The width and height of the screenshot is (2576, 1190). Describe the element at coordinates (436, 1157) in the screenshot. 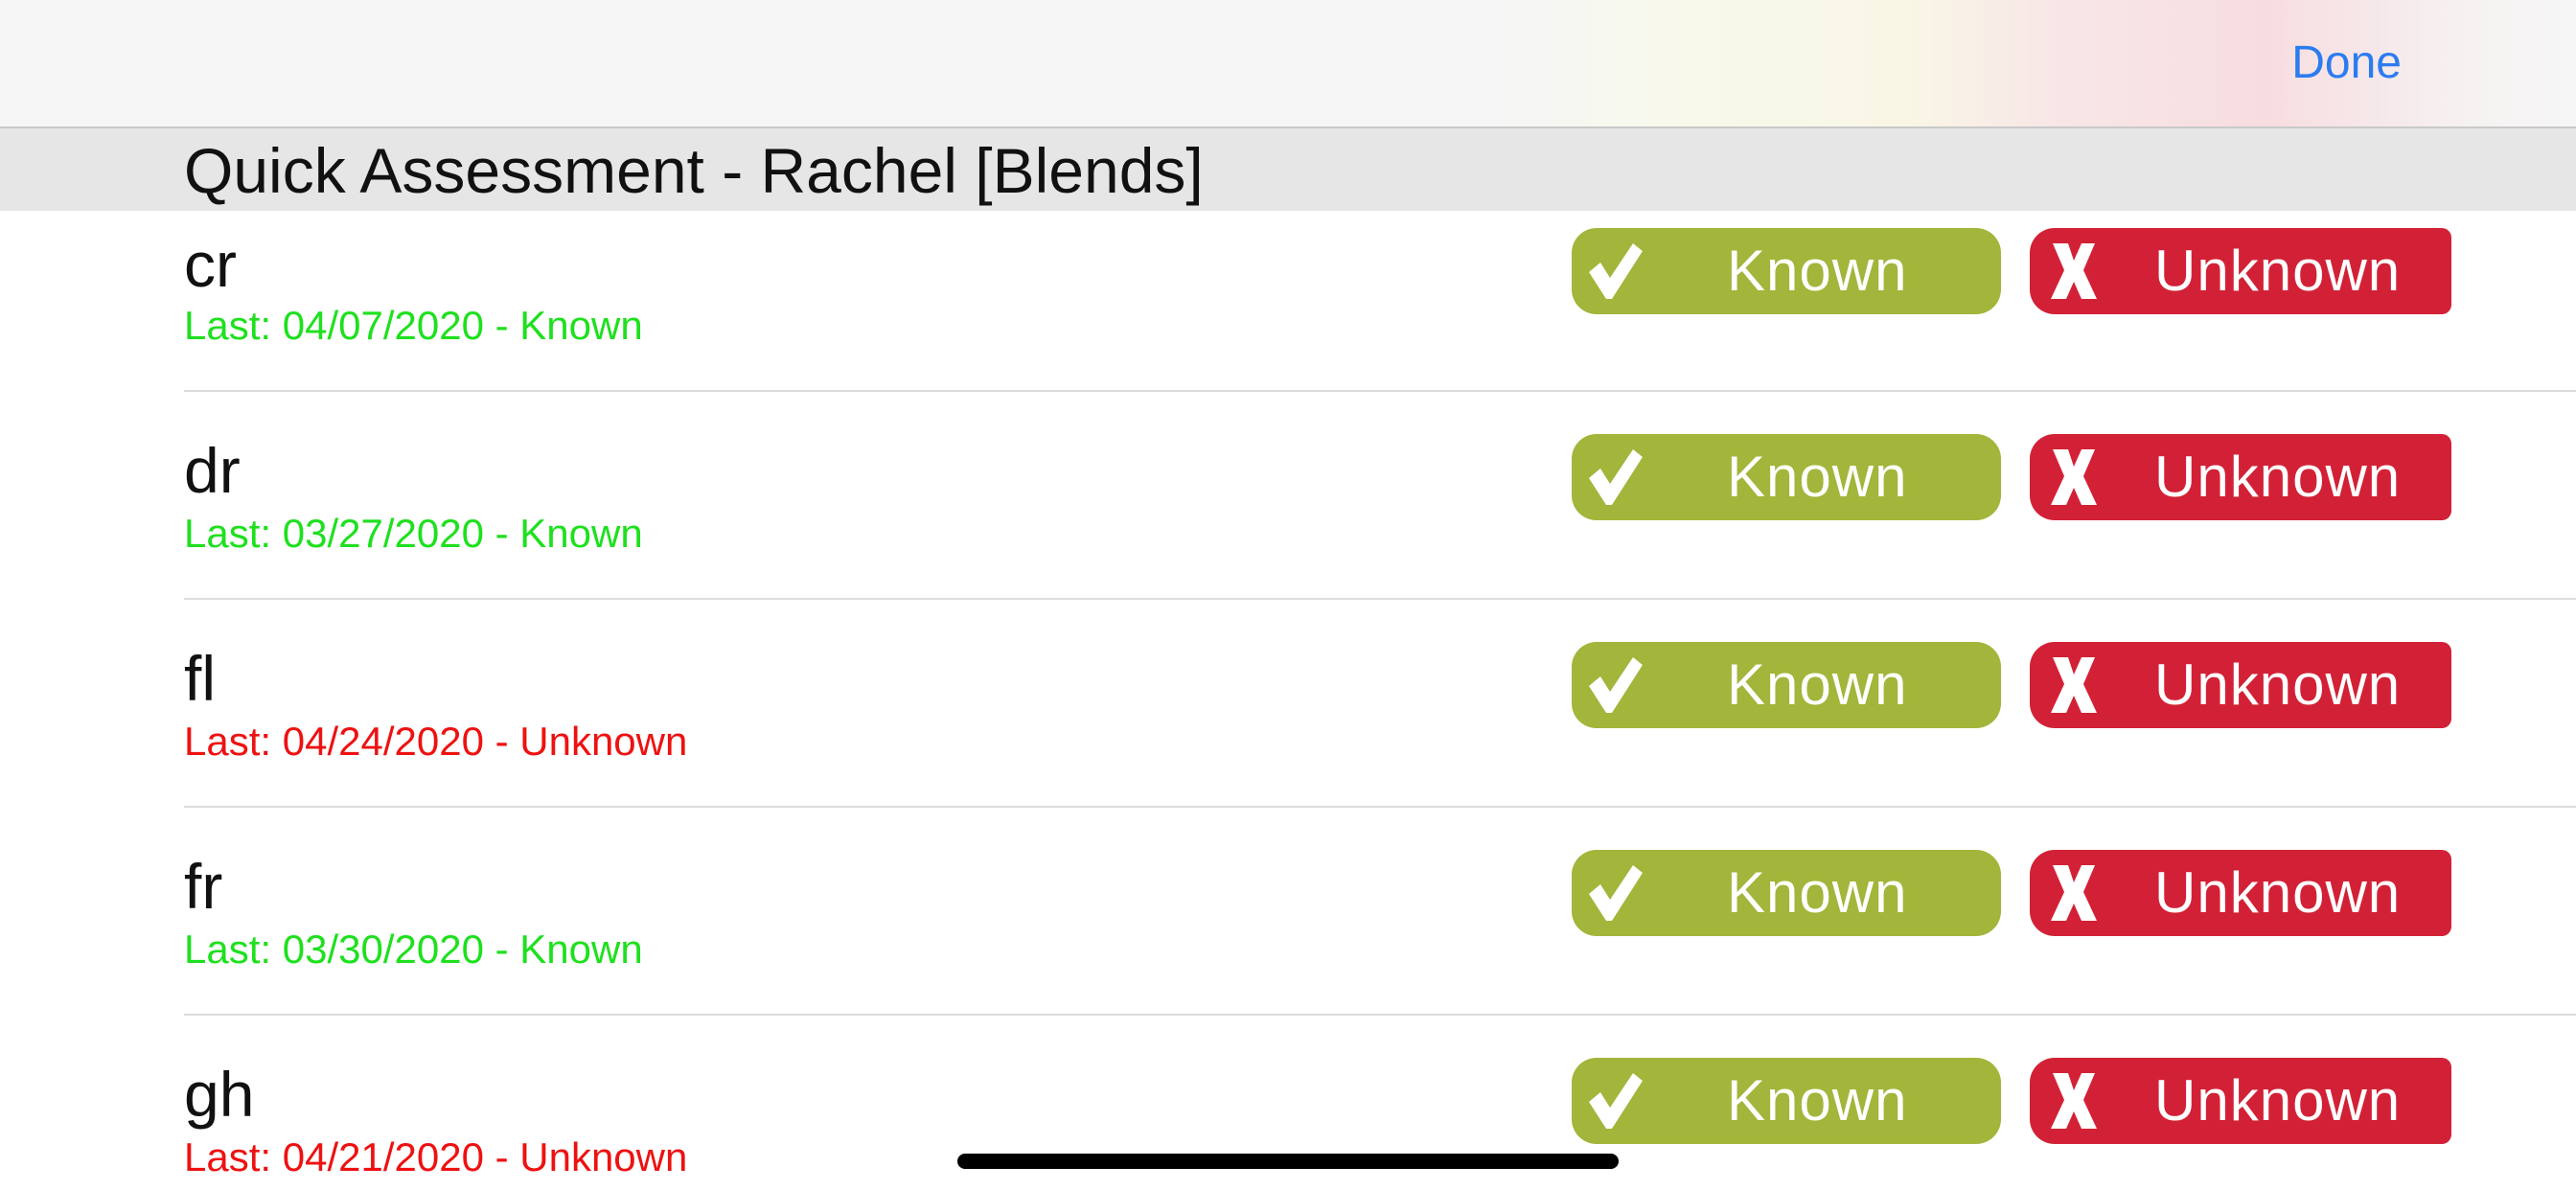

I see `last-result-text: Last: 04/21/2020 - Unknown` at that location.